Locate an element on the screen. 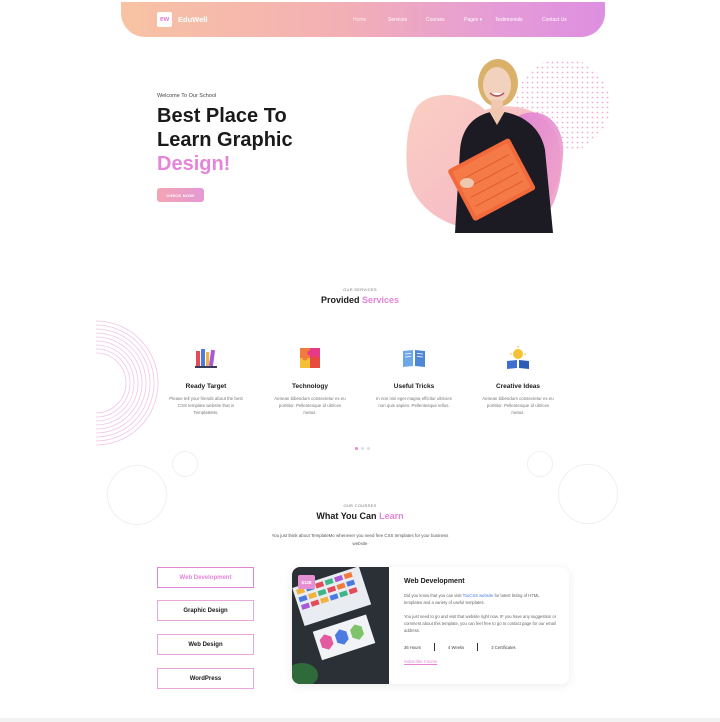  courses-tag: OUR COURSES is located at coordinates (360, 505).